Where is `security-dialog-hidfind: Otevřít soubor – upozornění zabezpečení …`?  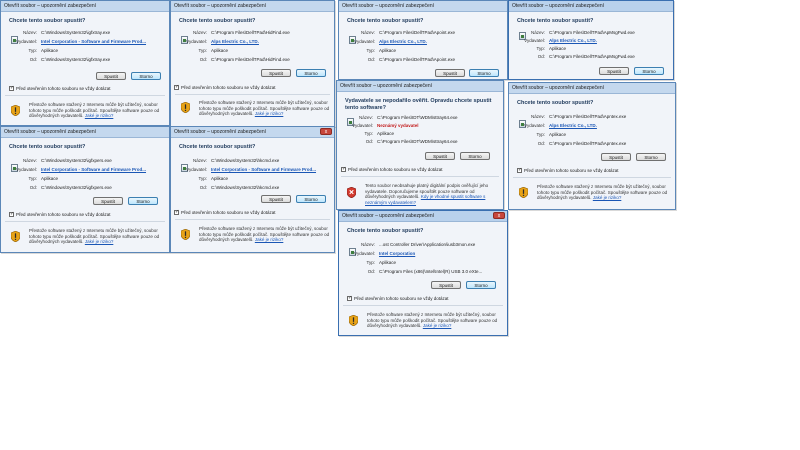
security-dialog-hidfind: Otevřít soubor – upozornění zabezpečení … is located at coordinates (252, 63).